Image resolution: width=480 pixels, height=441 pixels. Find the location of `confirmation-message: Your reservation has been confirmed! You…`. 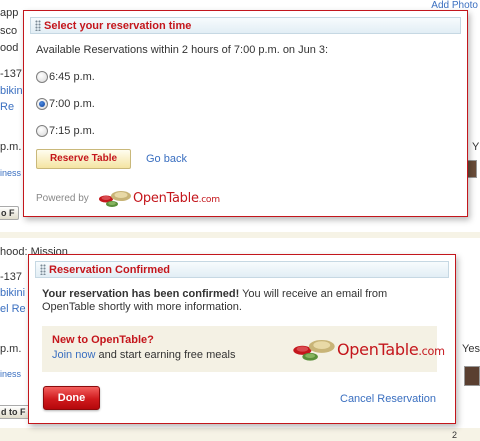

confirmation-message: Your reservation has been confirmed! You… is located at coordinates (232, 301).